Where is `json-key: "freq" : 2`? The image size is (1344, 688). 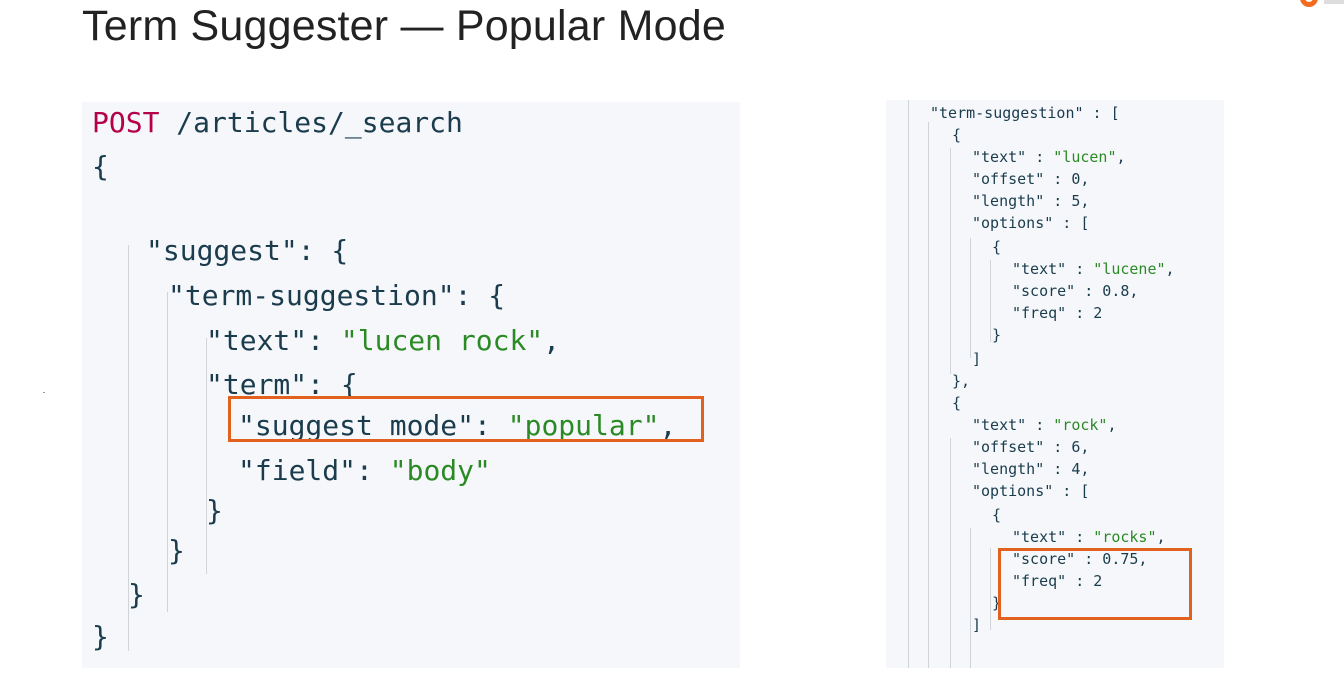 json-key: "freq" : 2 is located at coordinates (1057, 313).